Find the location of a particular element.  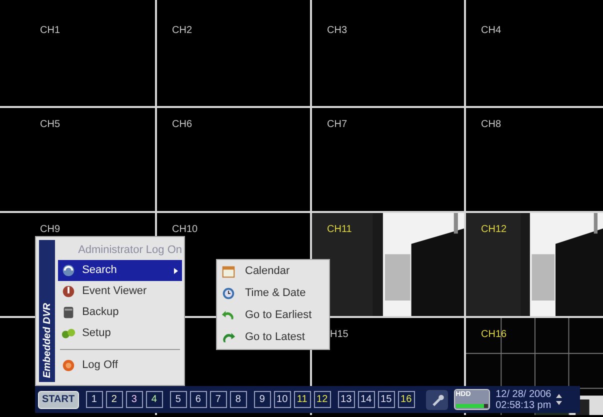

channel-label: CH8 is located at coordinates (491, 125).